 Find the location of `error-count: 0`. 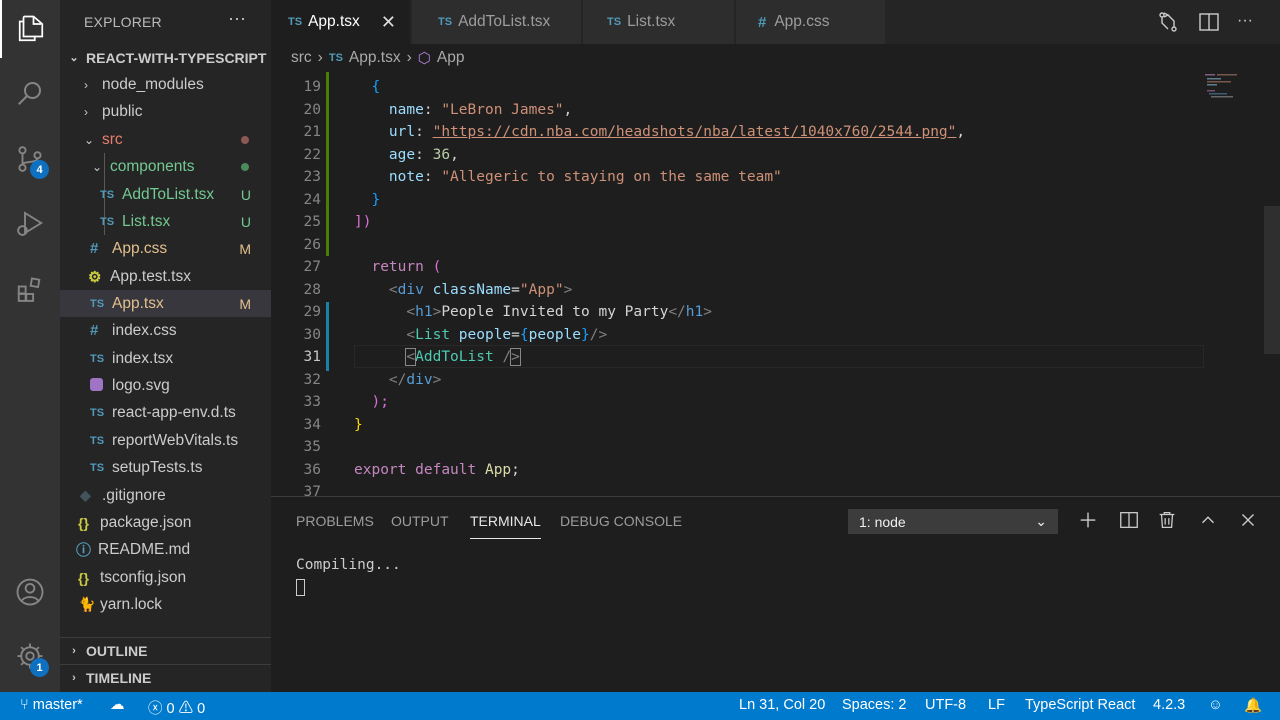

error-count: 0 is located at coordinates (170, 709).